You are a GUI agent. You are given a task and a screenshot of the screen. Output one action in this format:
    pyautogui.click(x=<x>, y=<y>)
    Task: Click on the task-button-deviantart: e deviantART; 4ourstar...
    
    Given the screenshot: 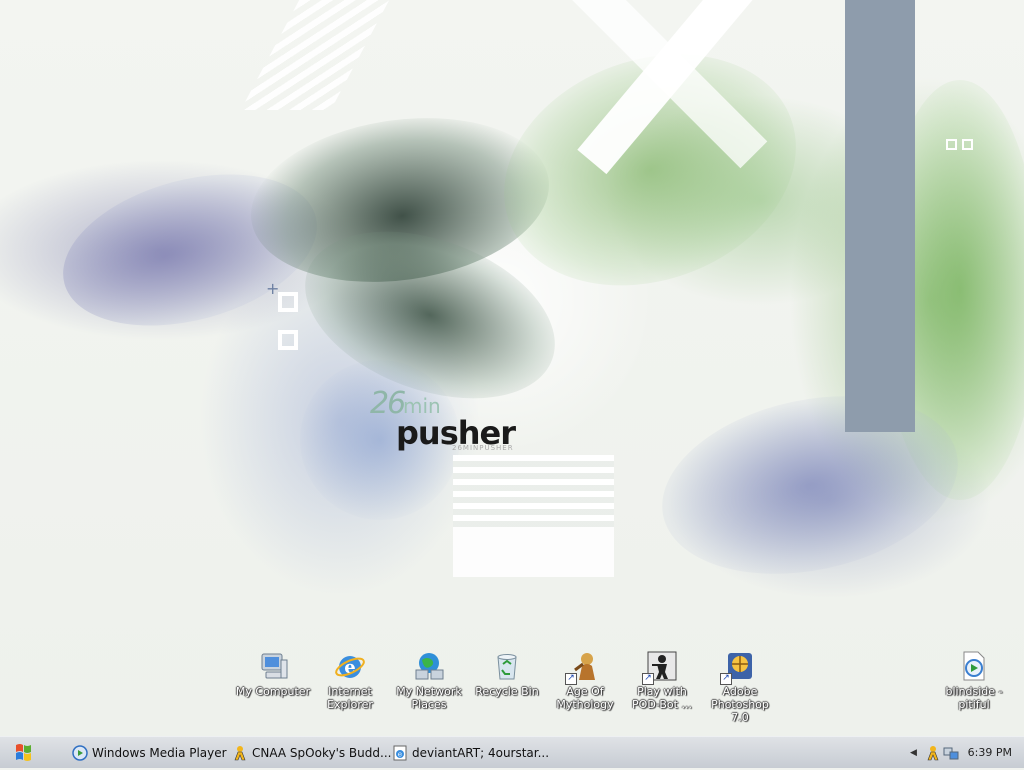 What is the action you would take?
    pyautogui.click(x=470, y=753)
    